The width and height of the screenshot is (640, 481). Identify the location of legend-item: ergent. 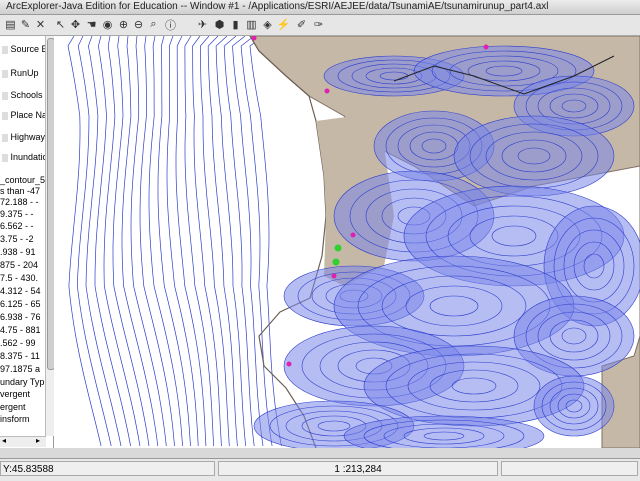
(13, 407).